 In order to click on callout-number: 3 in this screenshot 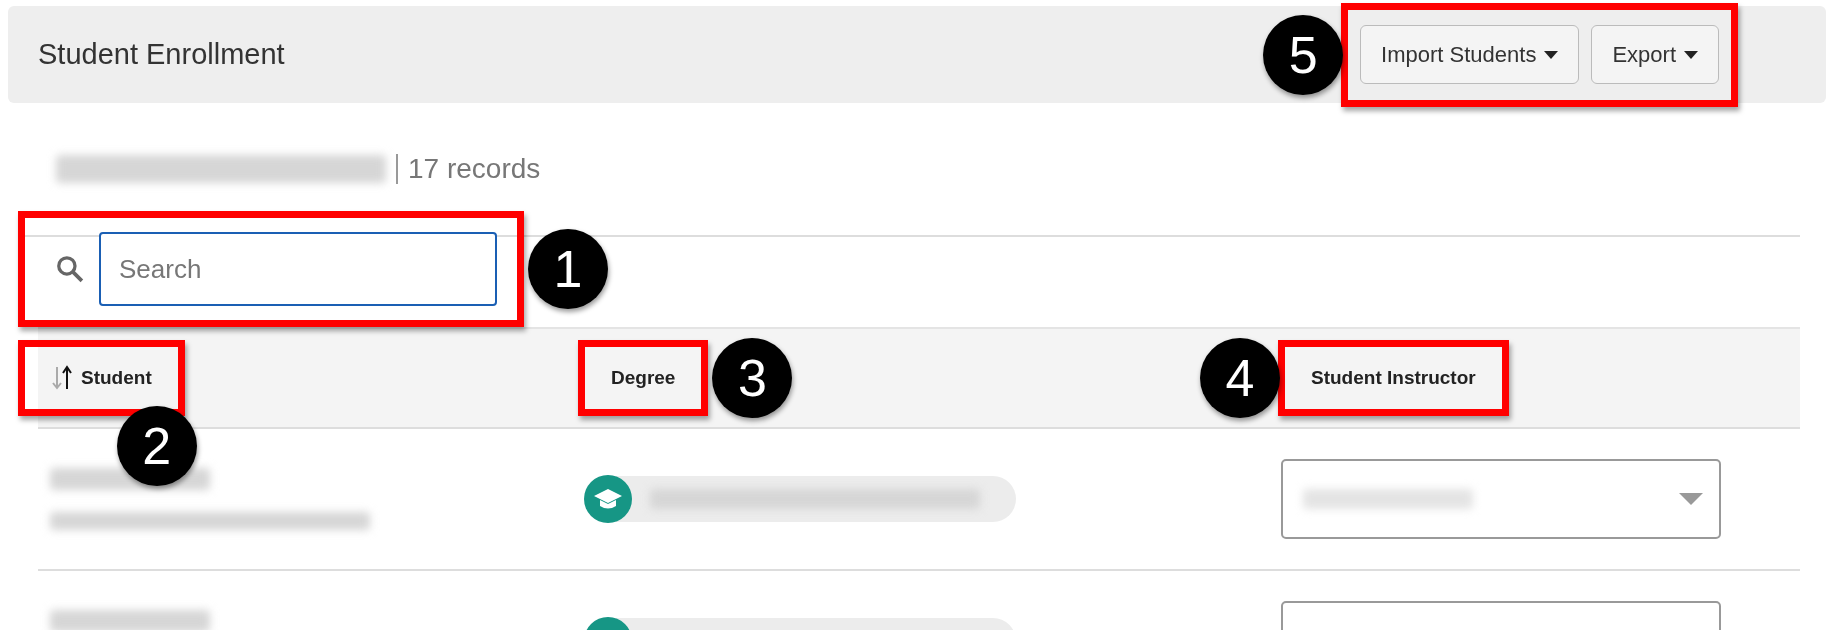, I will do `click(752, 378)`.